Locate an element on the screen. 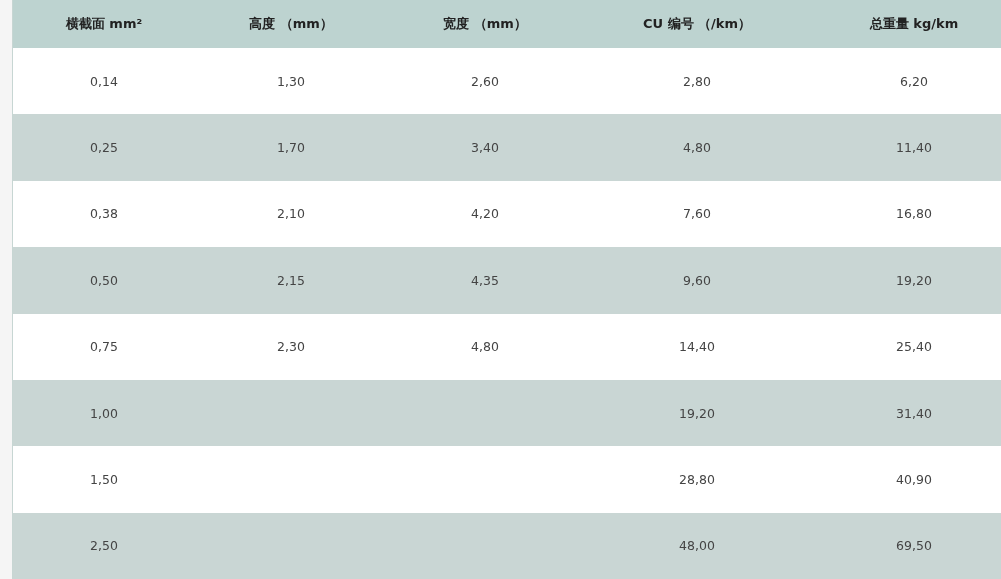  table-cell: 11,40 is located at coordinates (914, 148).